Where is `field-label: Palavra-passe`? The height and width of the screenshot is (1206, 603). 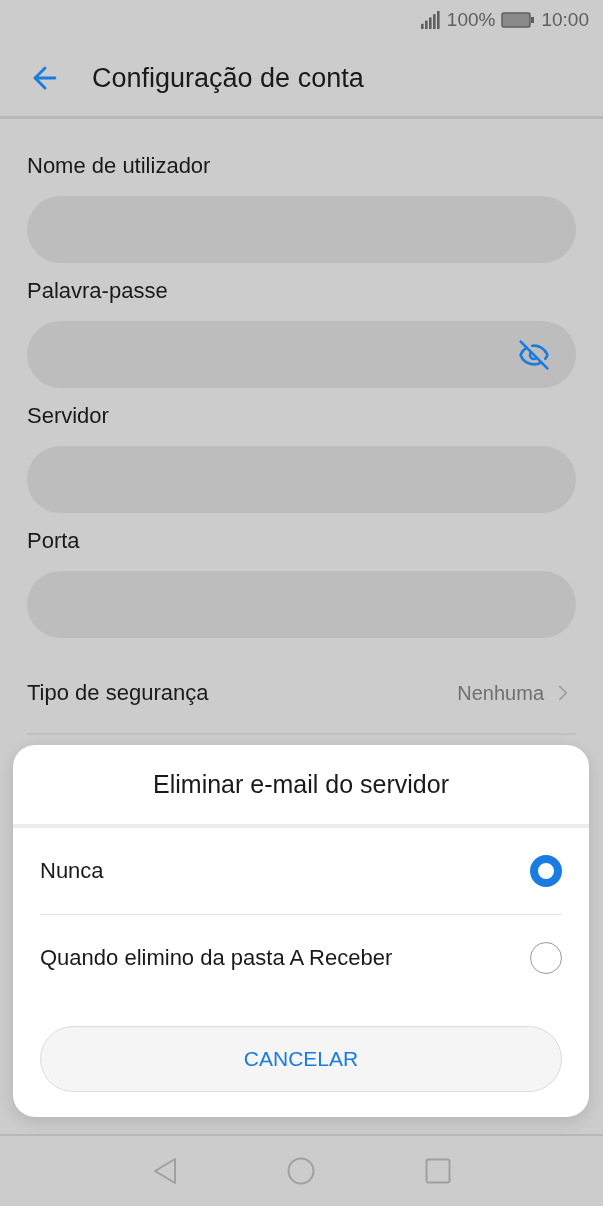 field-label: Palavra-passe is located at coordinates (98, 291).